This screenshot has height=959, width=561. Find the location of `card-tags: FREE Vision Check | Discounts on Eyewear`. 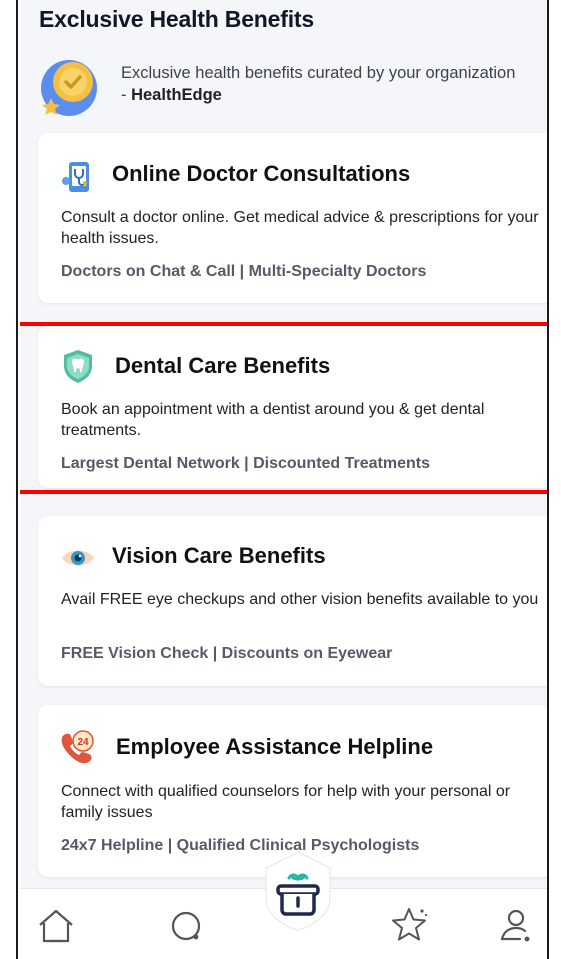

card-tags: FREE Vision Check | Discounts on Eyewear is located at coordinates (227, 653).